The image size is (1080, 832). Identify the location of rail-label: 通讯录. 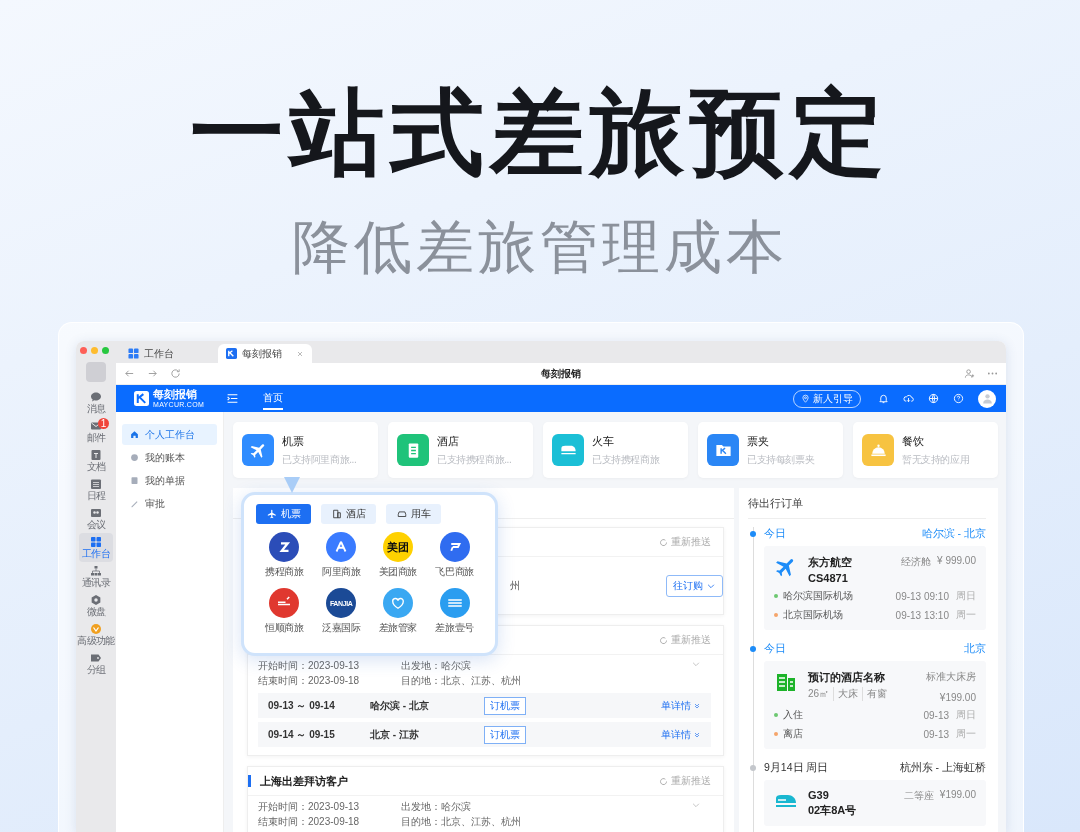
(96, 582).